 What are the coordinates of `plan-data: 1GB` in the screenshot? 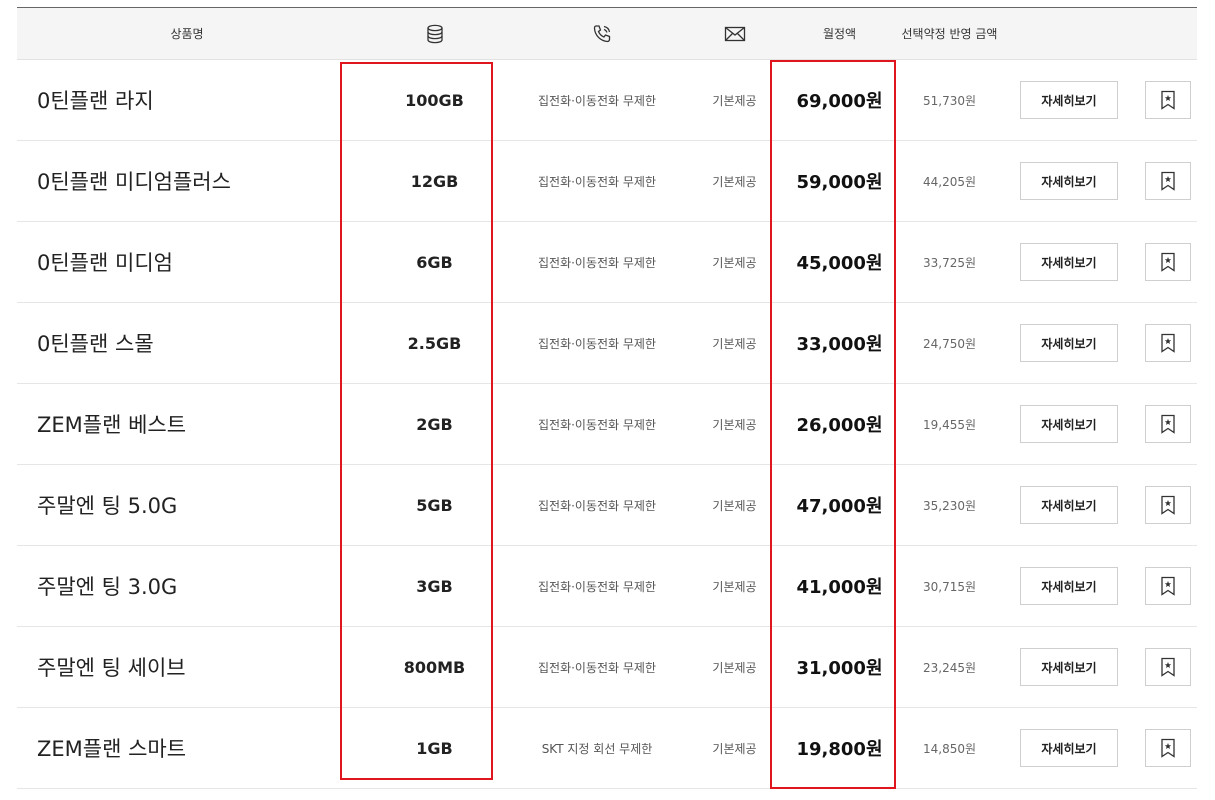 It's located at (434, 748).